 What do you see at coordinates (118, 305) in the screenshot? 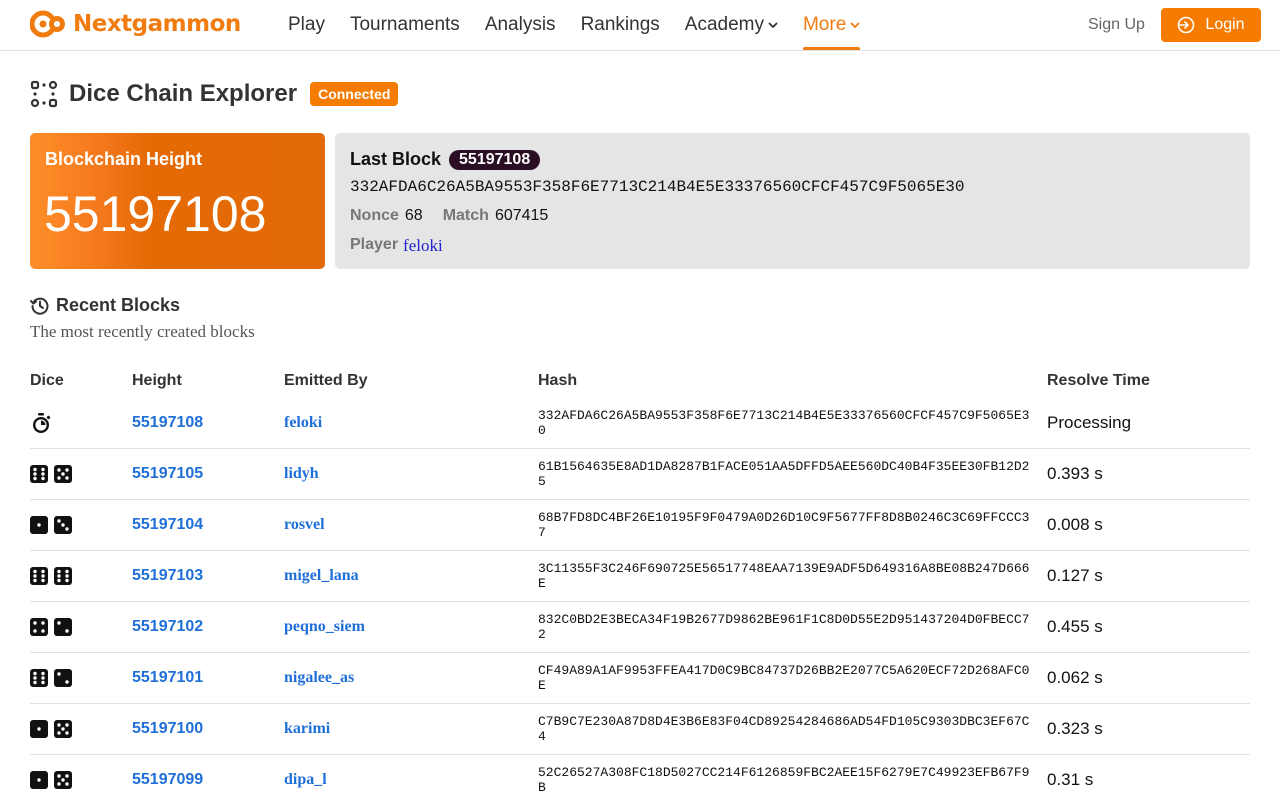
I see `recent-blocks-title: Recent Blocks` at bounding box center [118, 305].